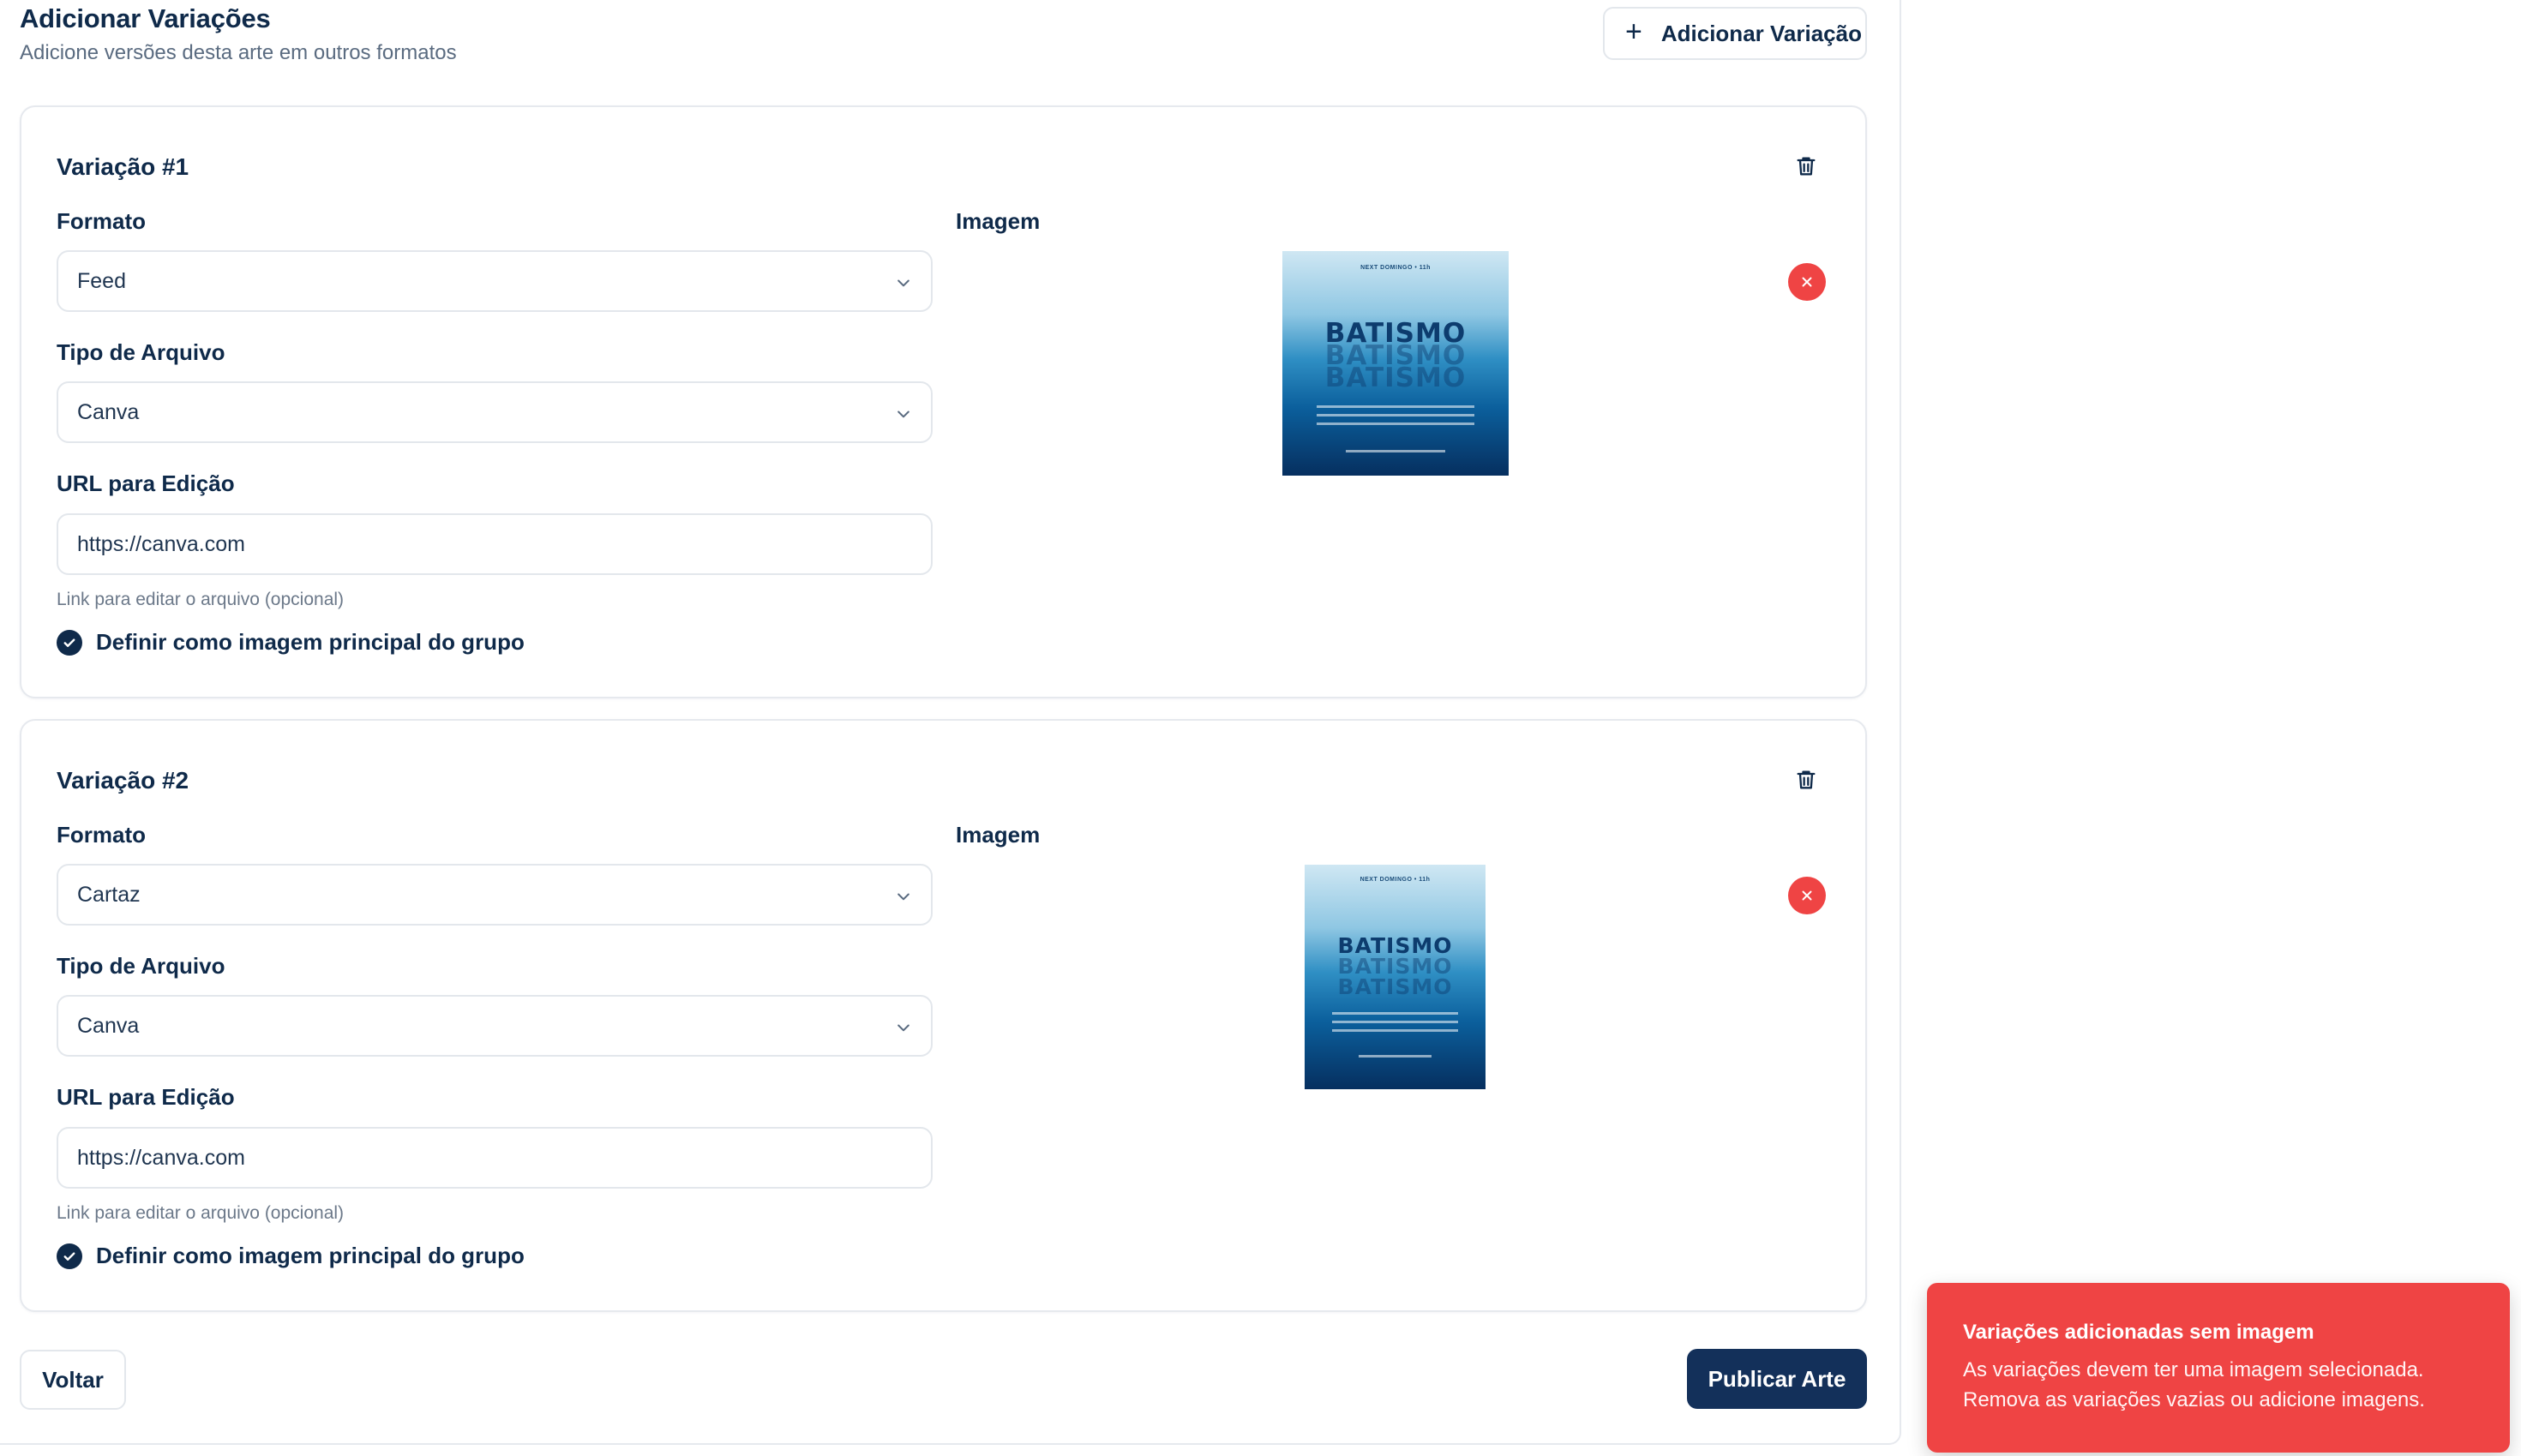  I want to click on plus-icon: +, so click(1633, 32).